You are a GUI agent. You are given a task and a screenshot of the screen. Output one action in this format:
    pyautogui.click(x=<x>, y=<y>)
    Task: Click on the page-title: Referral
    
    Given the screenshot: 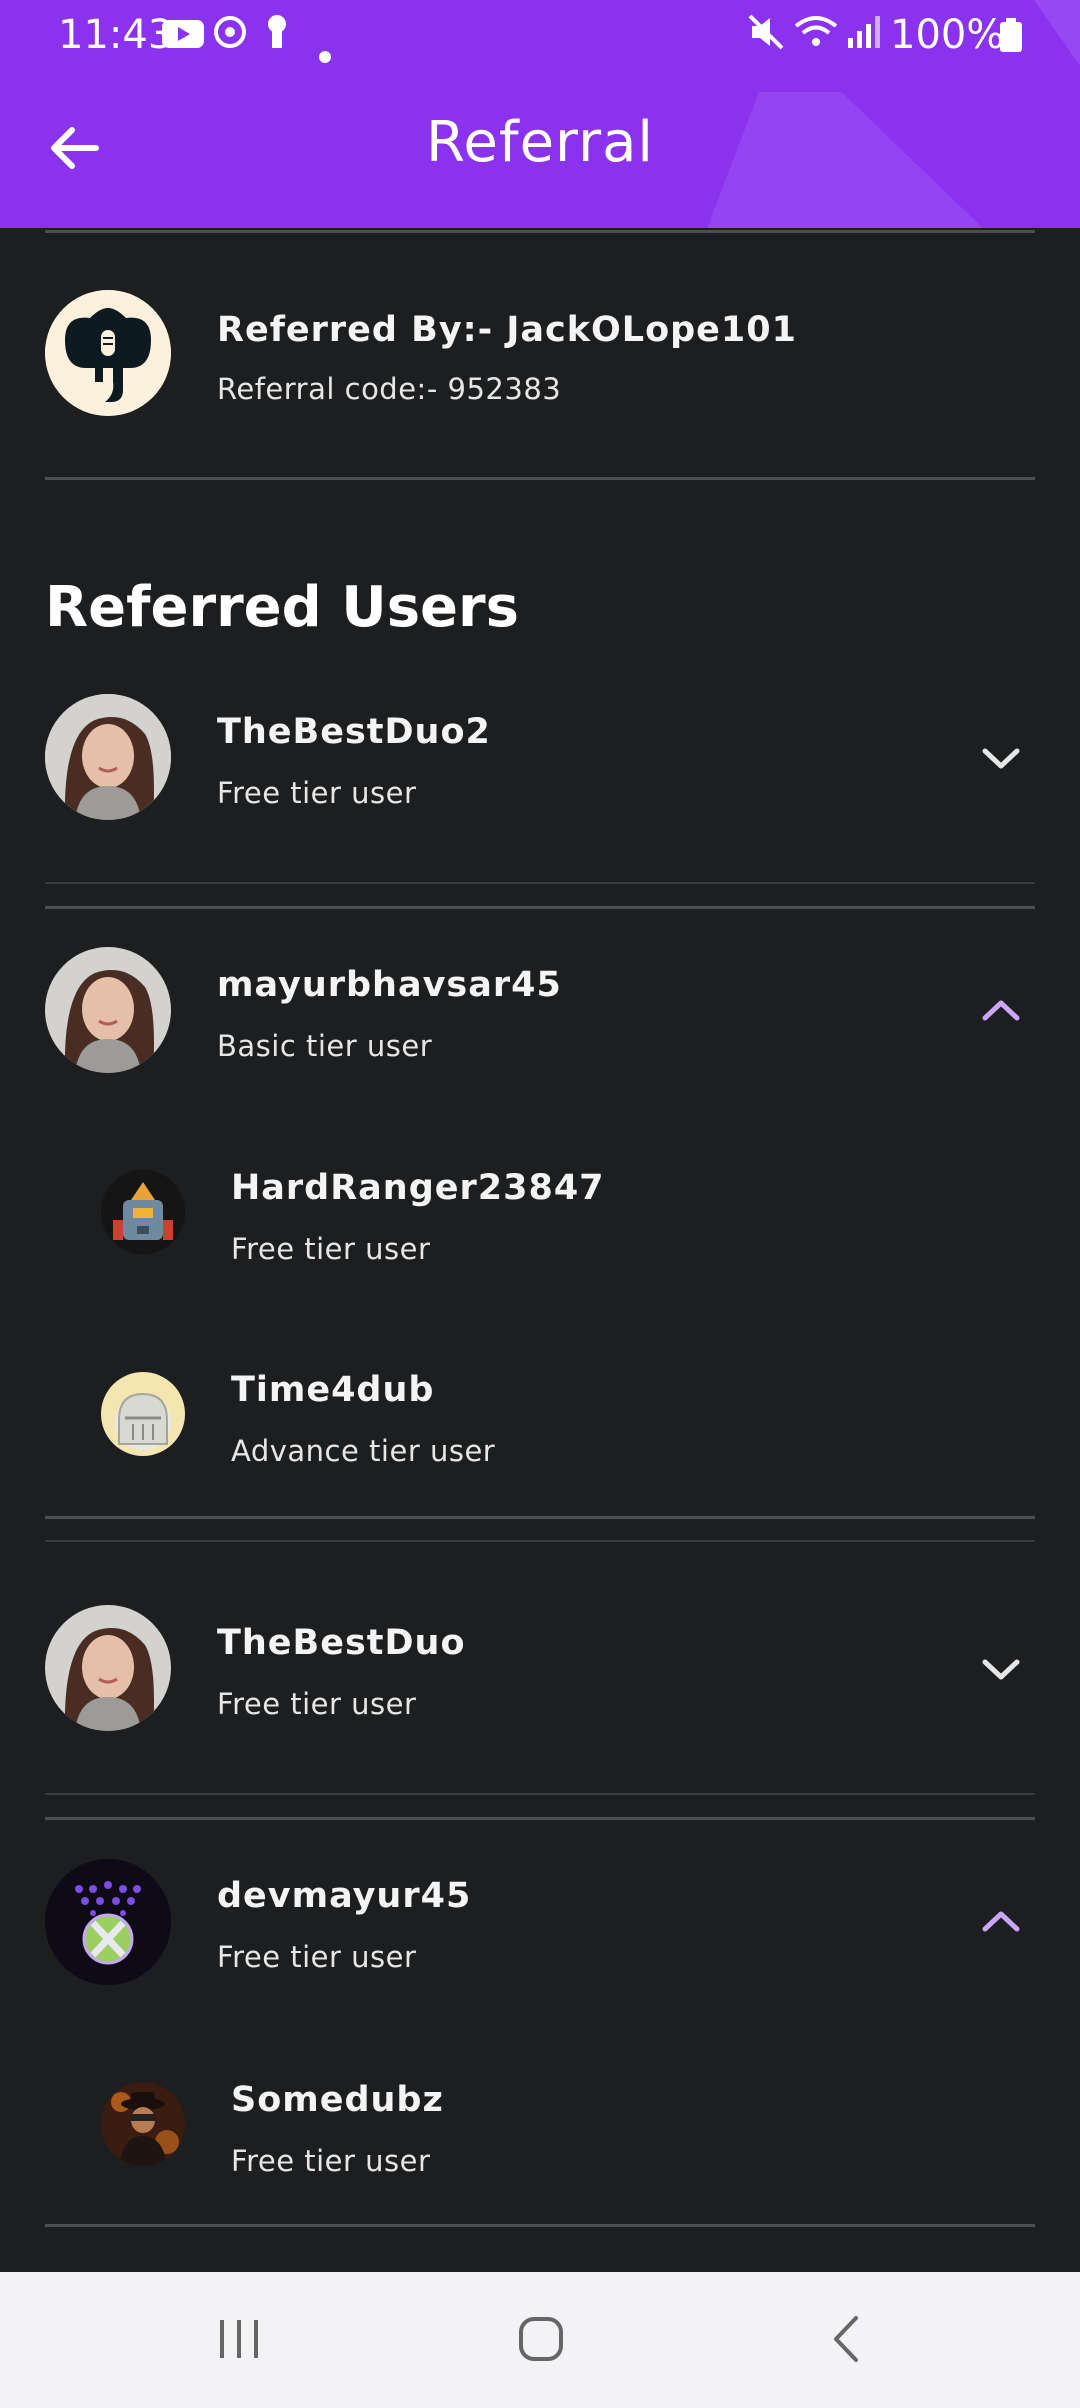 What is the action you would take?
    pyautogui.click(x=540, y=142)
    